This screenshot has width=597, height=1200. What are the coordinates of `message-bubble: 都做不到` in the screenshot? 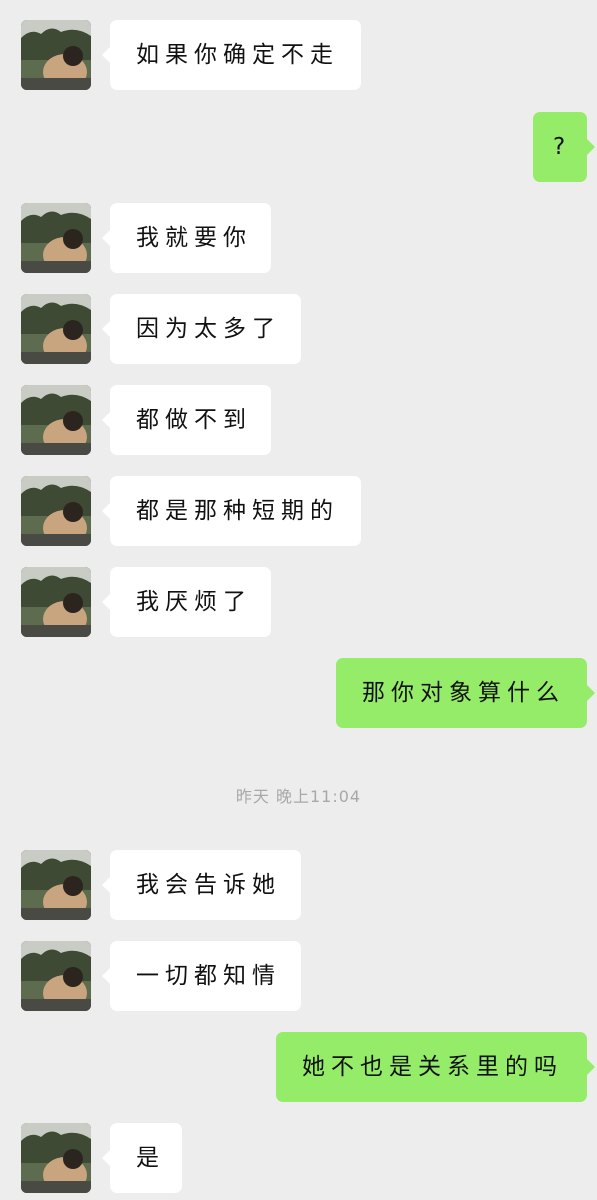 It's located at (186, 420).